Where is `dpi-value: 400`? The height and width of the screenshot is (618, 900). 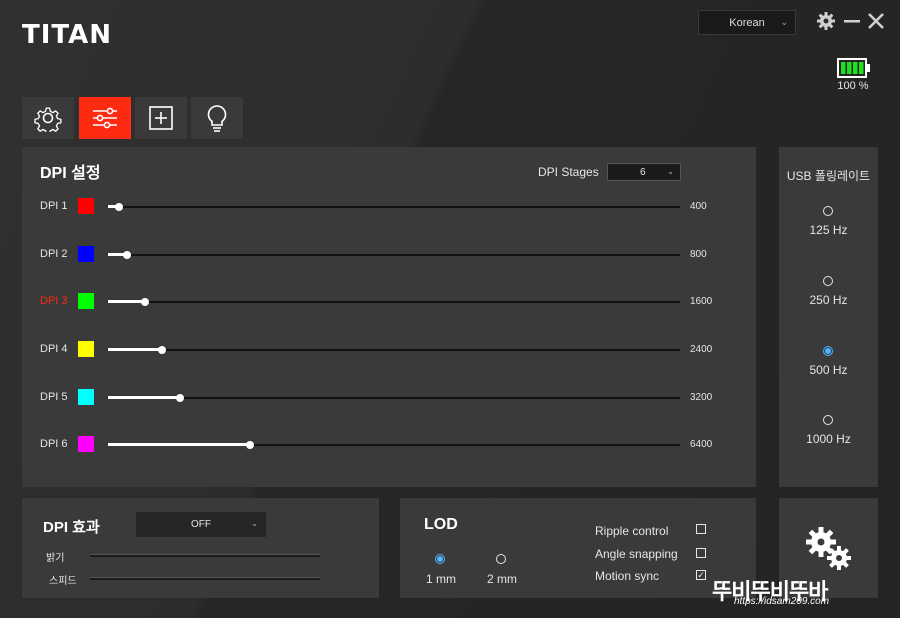 dpi-value: 400 is located at coordinates (698, 206).